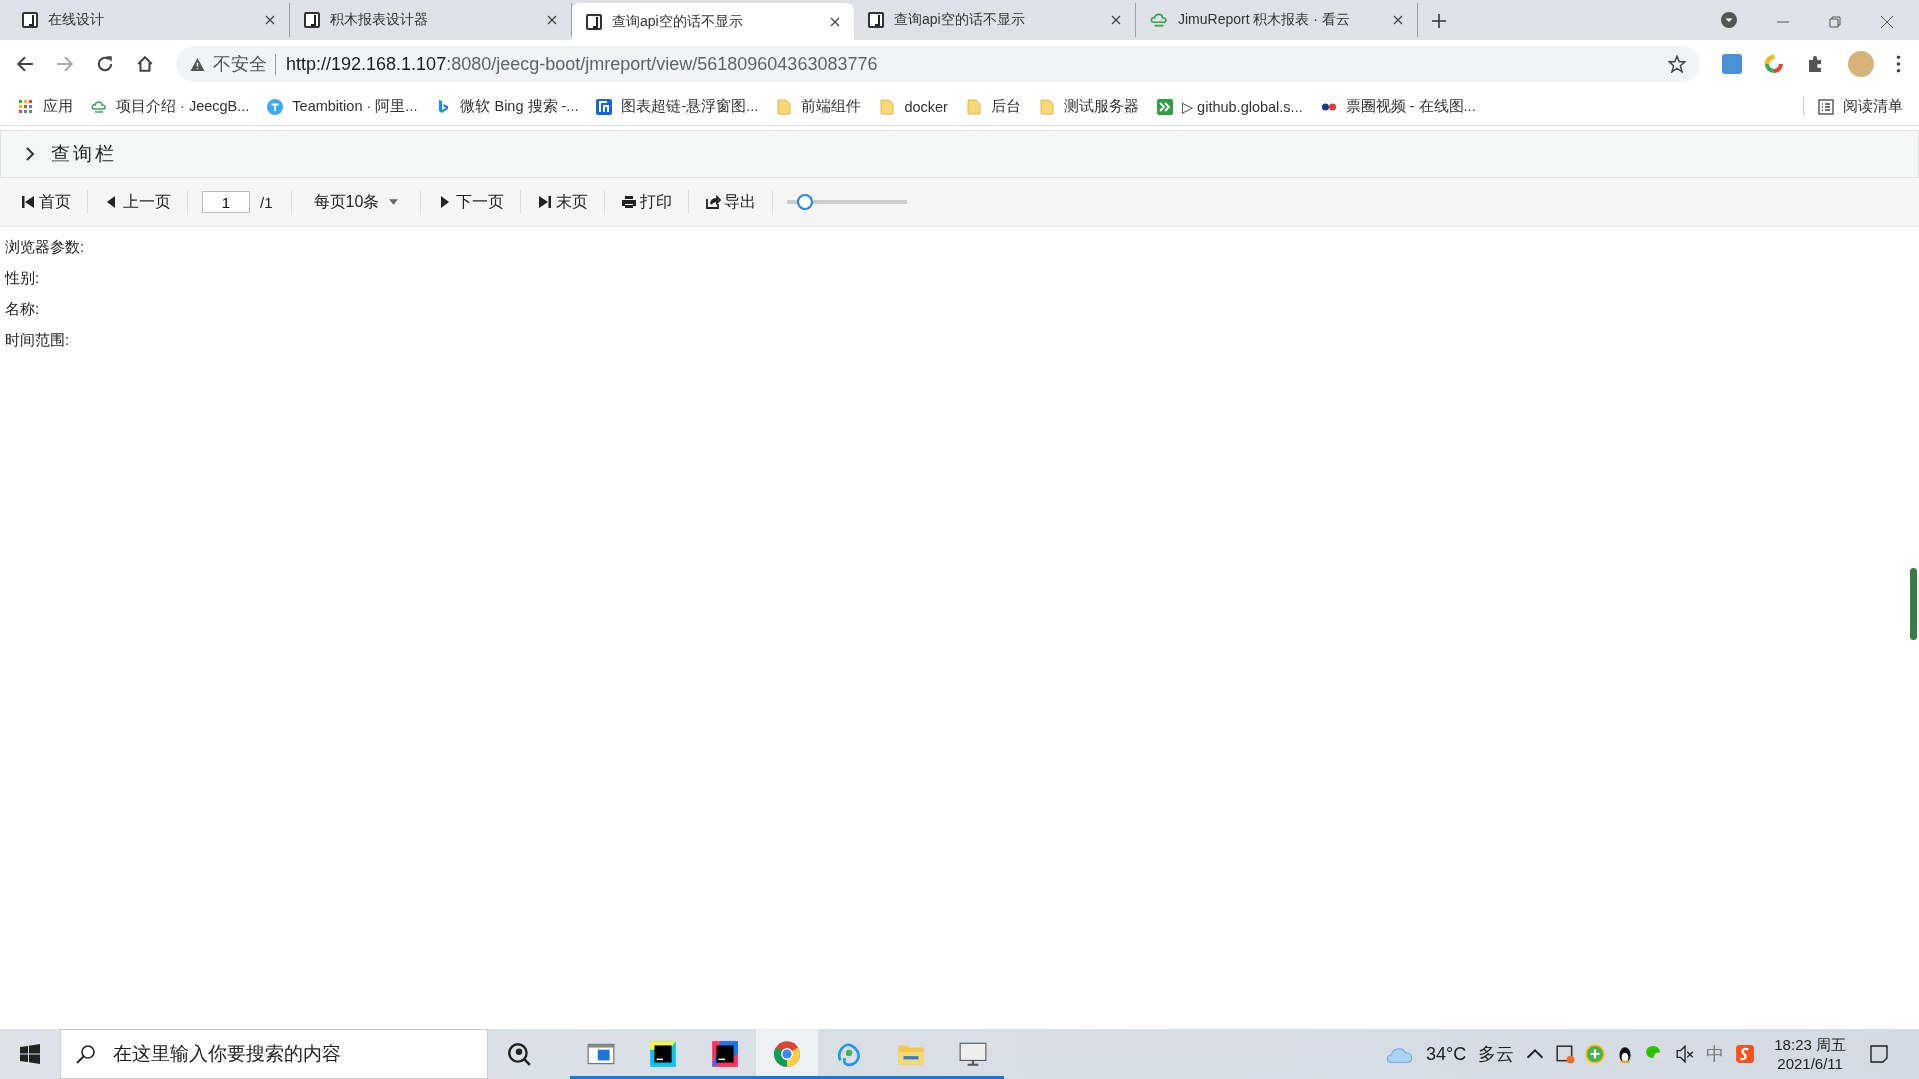  I want to click on clock-time: 18:23 周五, so click(1810, 1044).